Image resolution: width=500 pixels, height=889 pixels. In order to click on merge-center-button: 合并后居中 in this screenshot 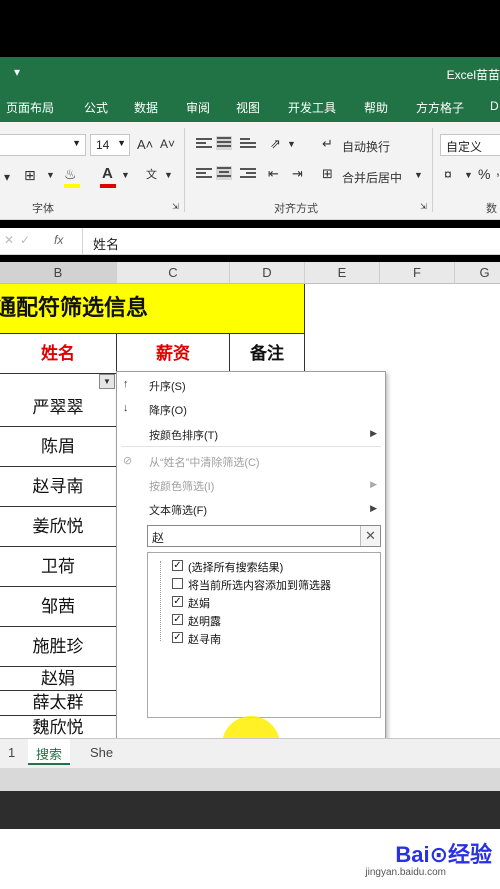, I will do `click(372, 177)`.